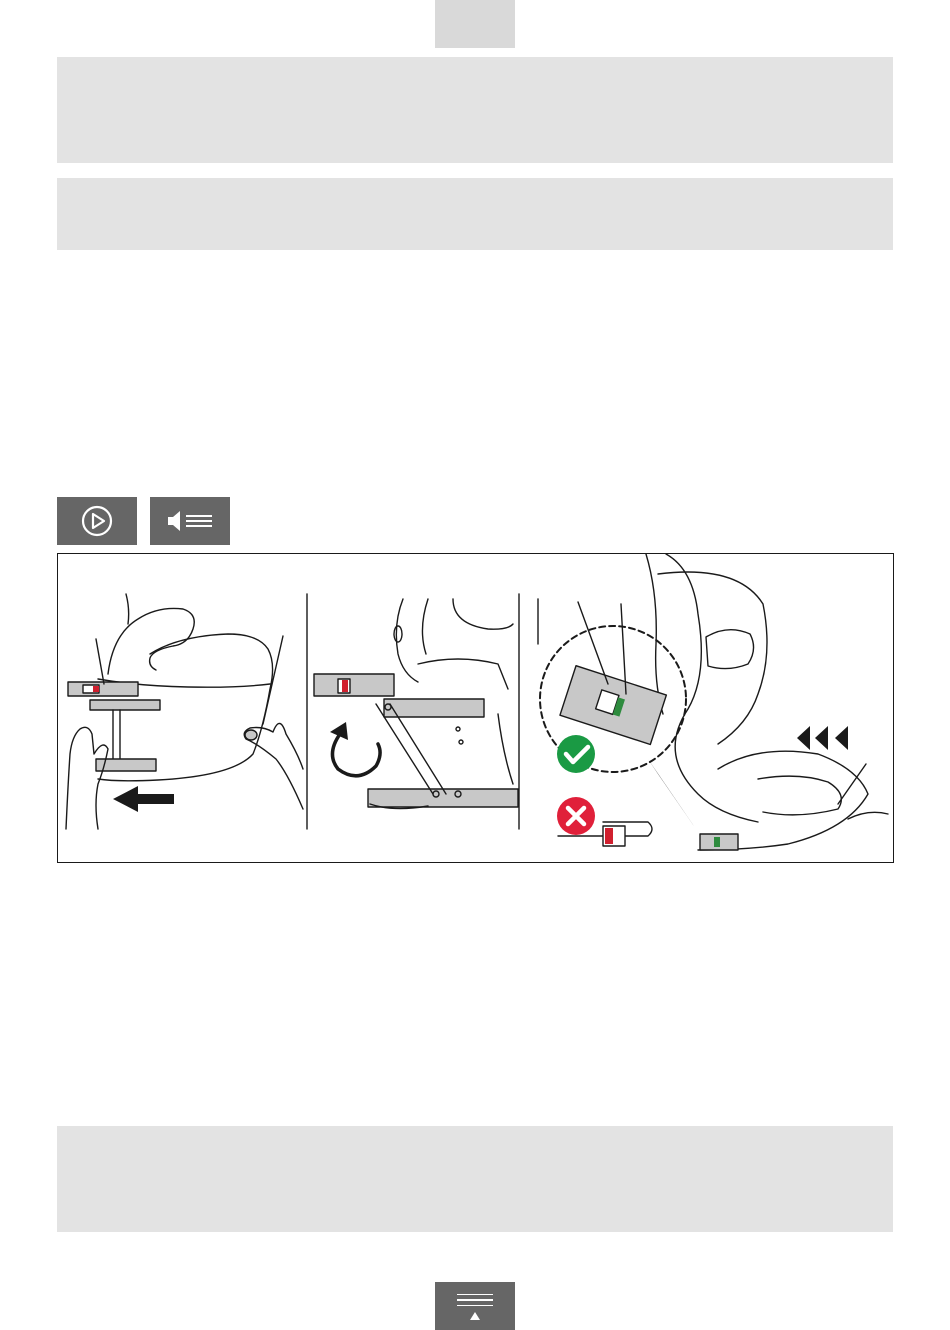 The image size is (950, 1330). I want to click on rotate-arrow-icon, so click(356, 755).